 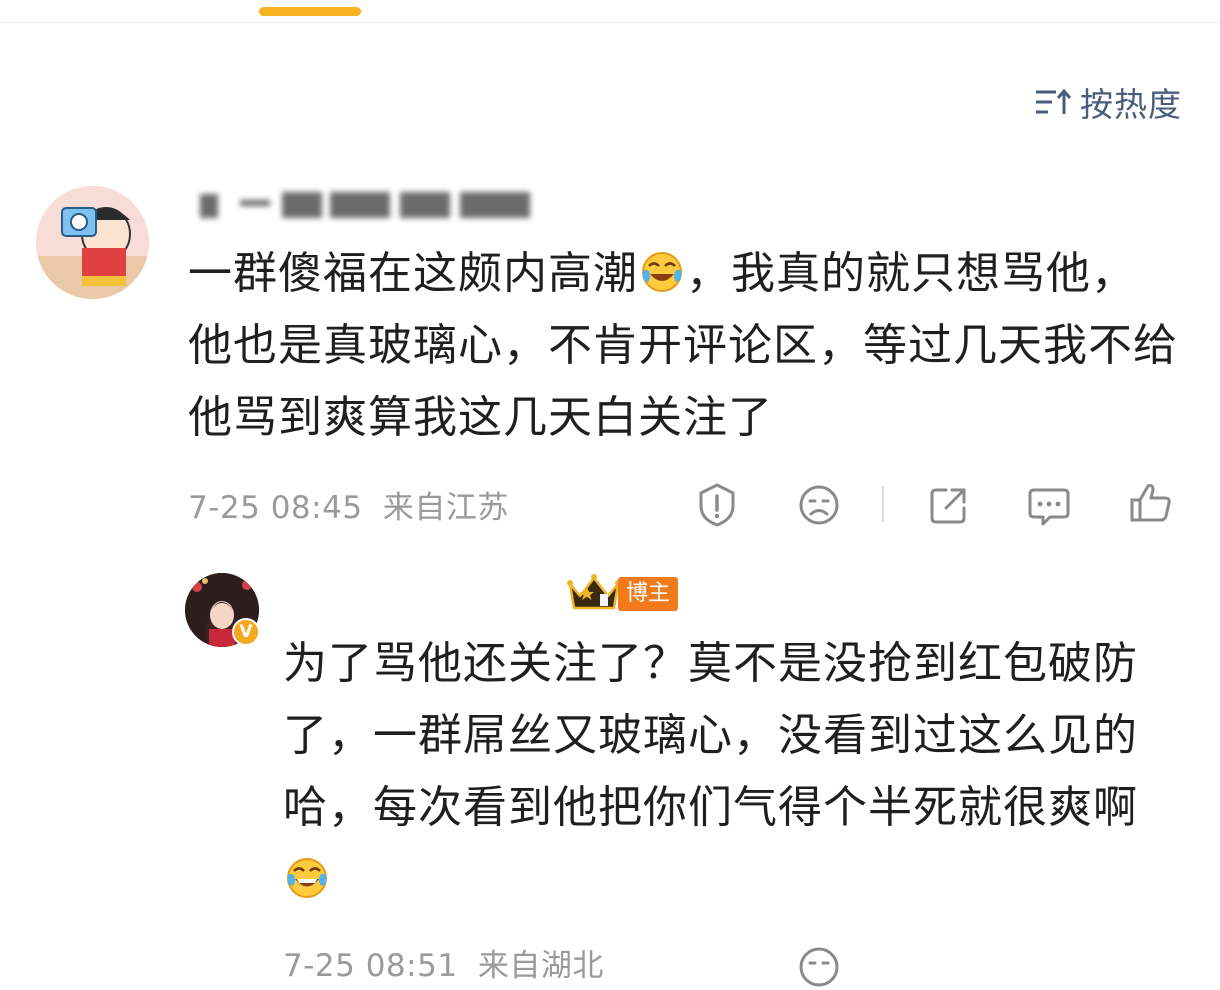 What do you see at coordinates (275, 508) in the screenshot?
I see `comment-timestamp: 7-25 08:45` at bounding box center [275, 508].